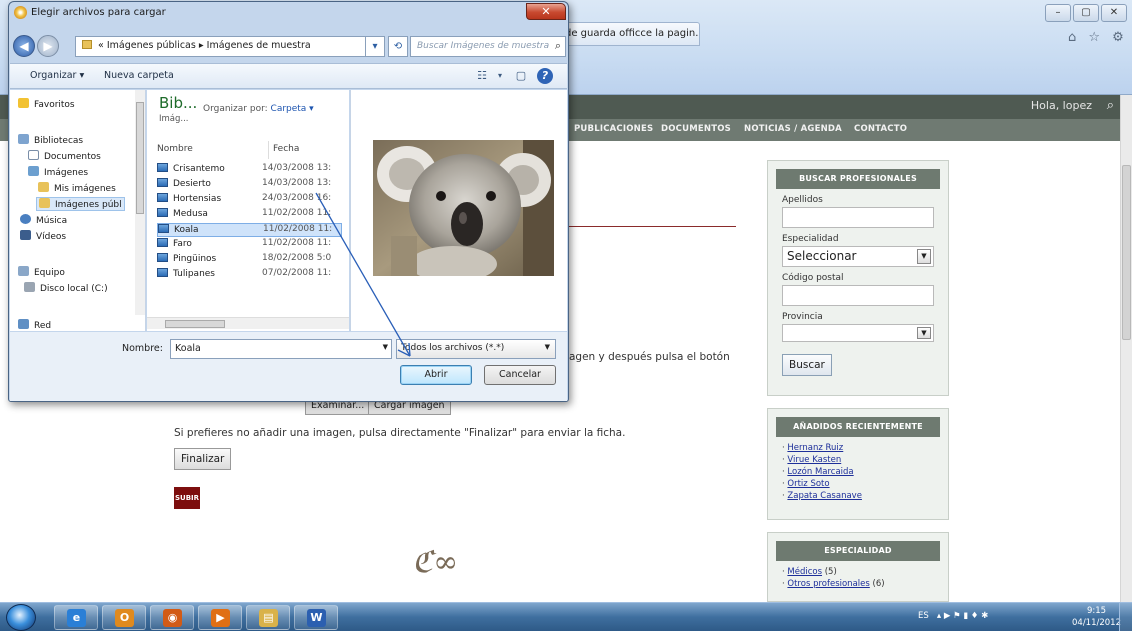 Image resolution: width=1132 pixels, height=631 pixels. Describe the element at coordinates (375, 46) in the screenshot. I see `address-dropdown-icon: ▾` at that location.